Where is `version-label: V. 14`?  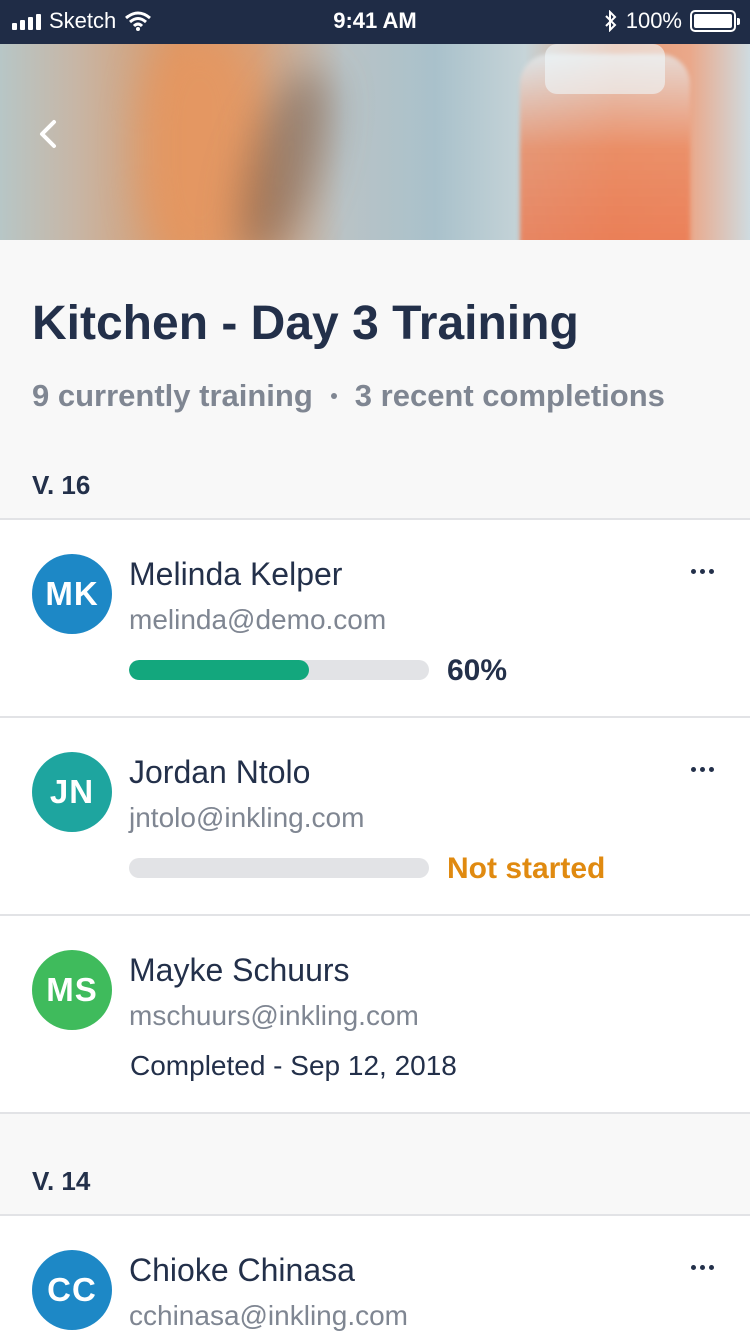 version-label: V. 14 is located at coordinates (61, 1181).